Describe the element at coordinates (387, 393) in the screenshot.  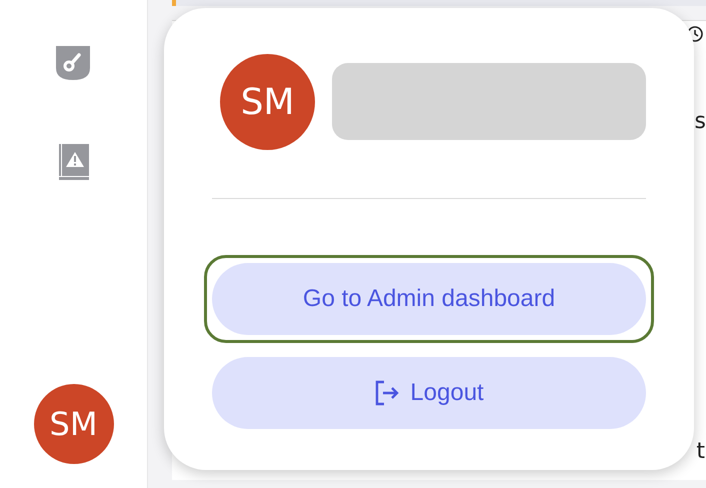
I see `logout-icon` at that location.